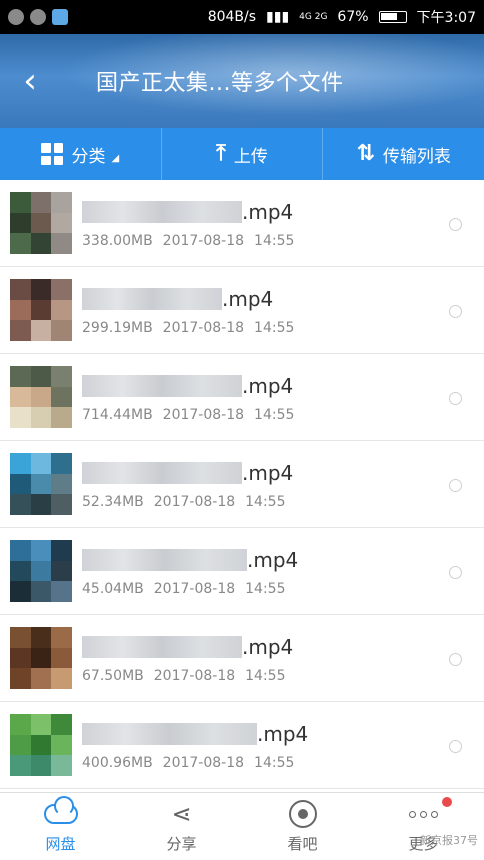  I want to click on transfer-icon: ⇅, so click(365, 153).